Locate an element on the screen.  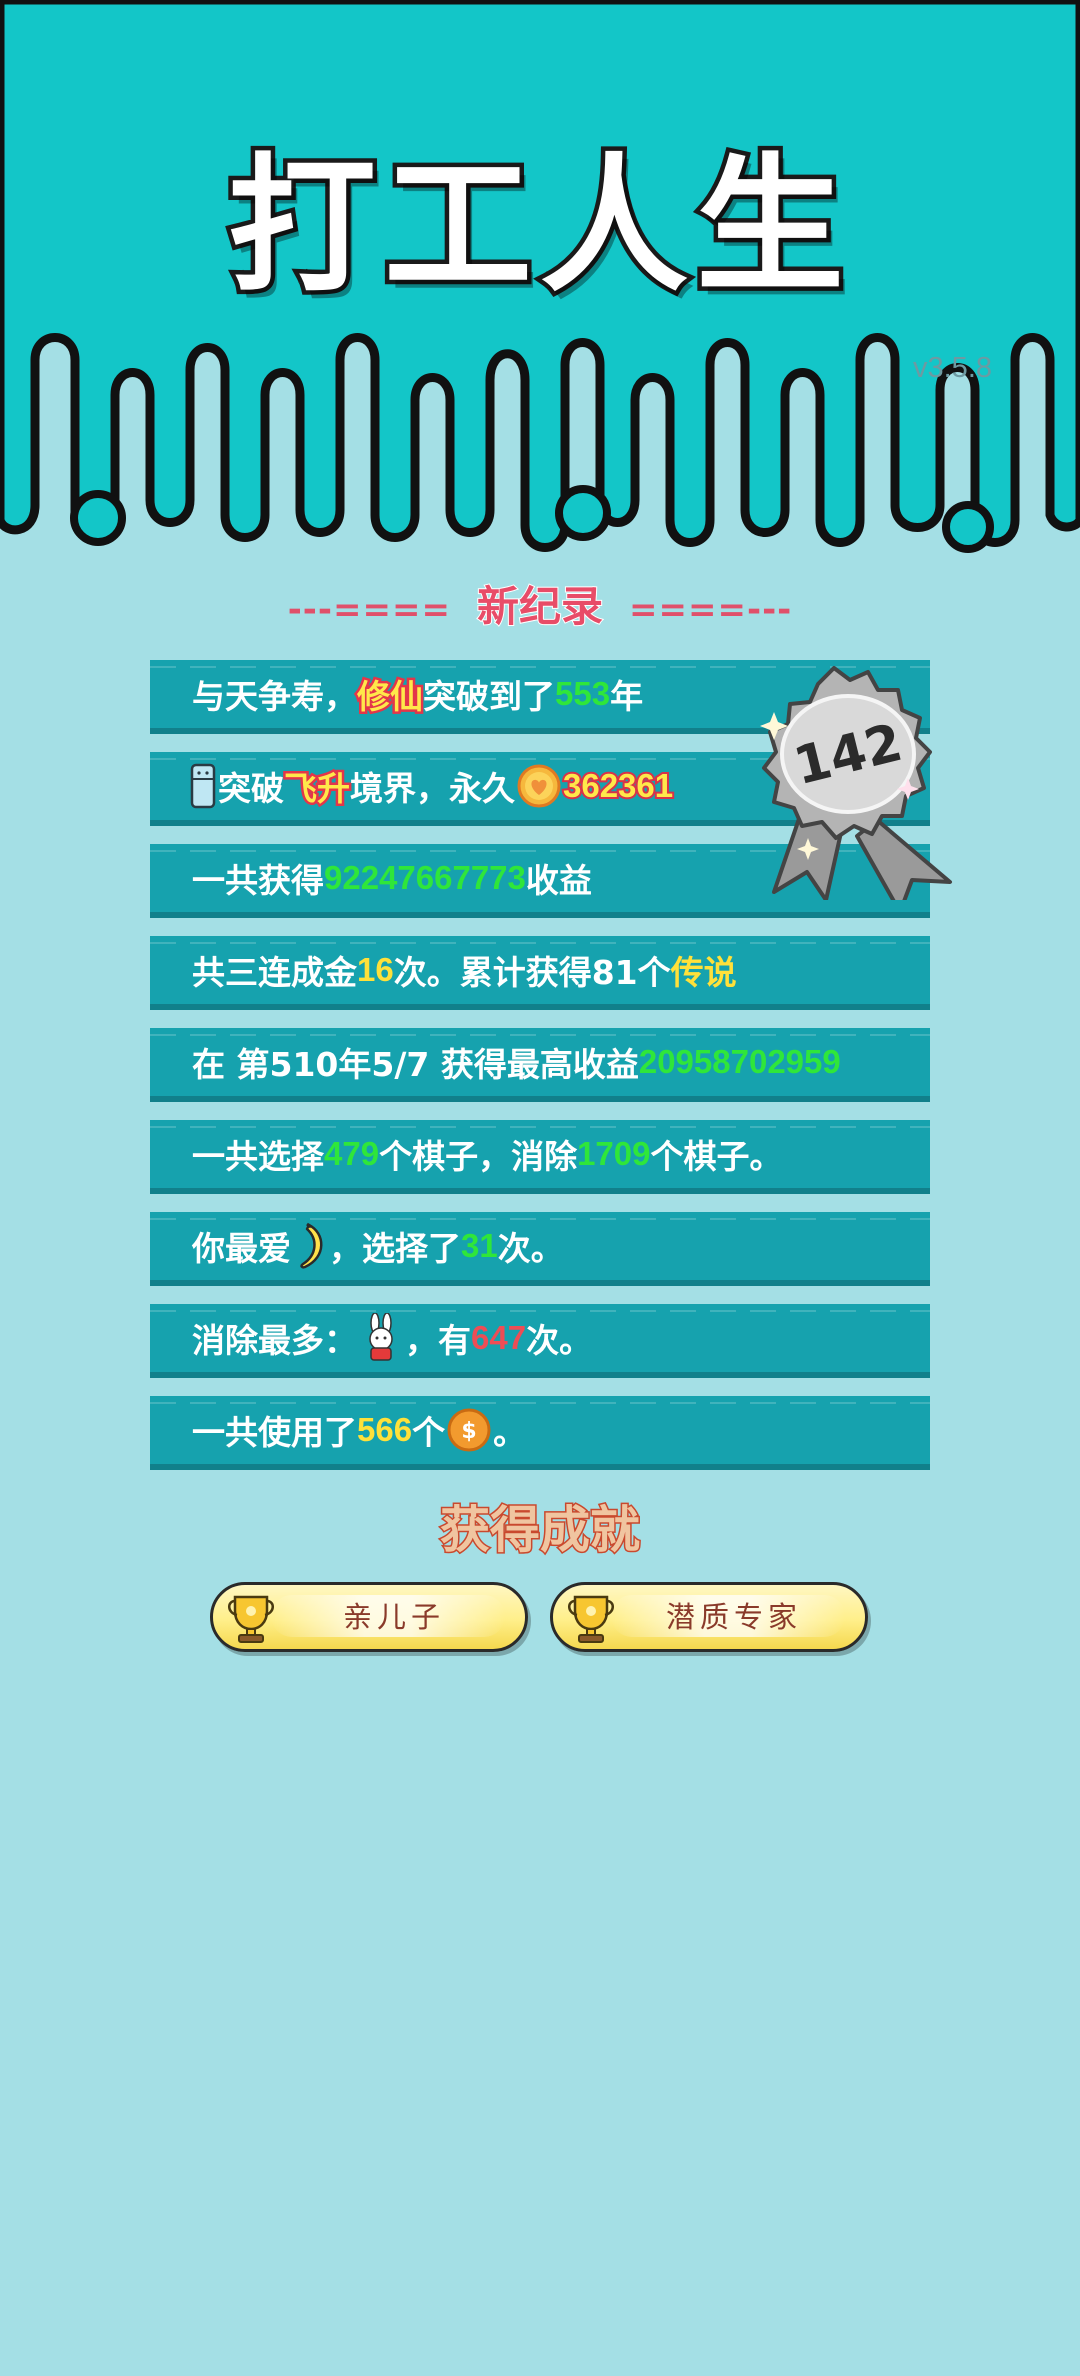
stat-text: 个 is located at coordinates (429, 1432).